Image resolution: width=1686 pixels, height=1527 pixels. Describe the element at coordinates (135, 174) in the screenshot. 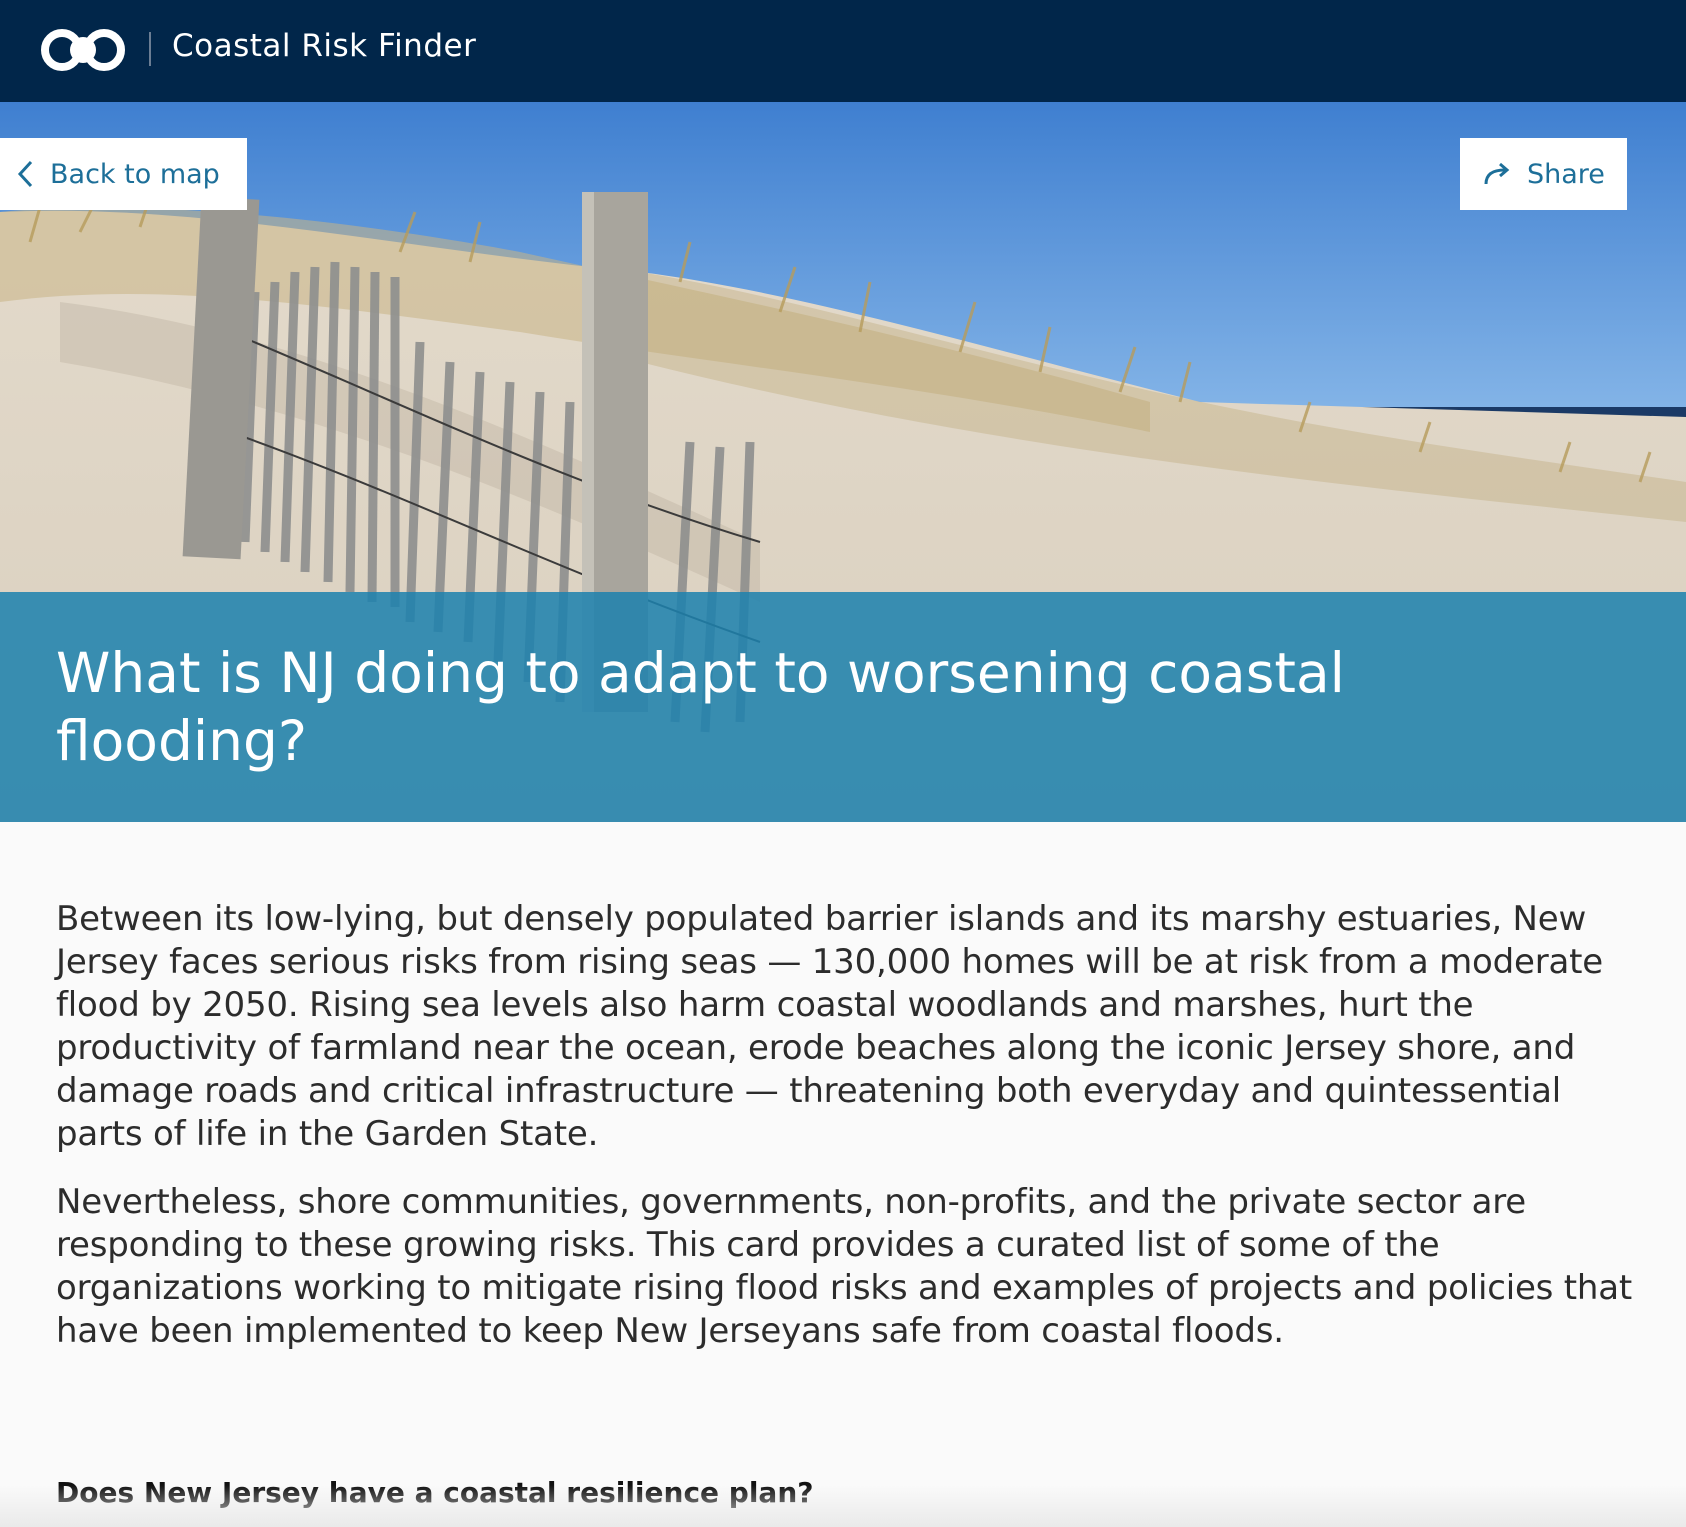

I see `back-to-map-label: Back to map` at that location.